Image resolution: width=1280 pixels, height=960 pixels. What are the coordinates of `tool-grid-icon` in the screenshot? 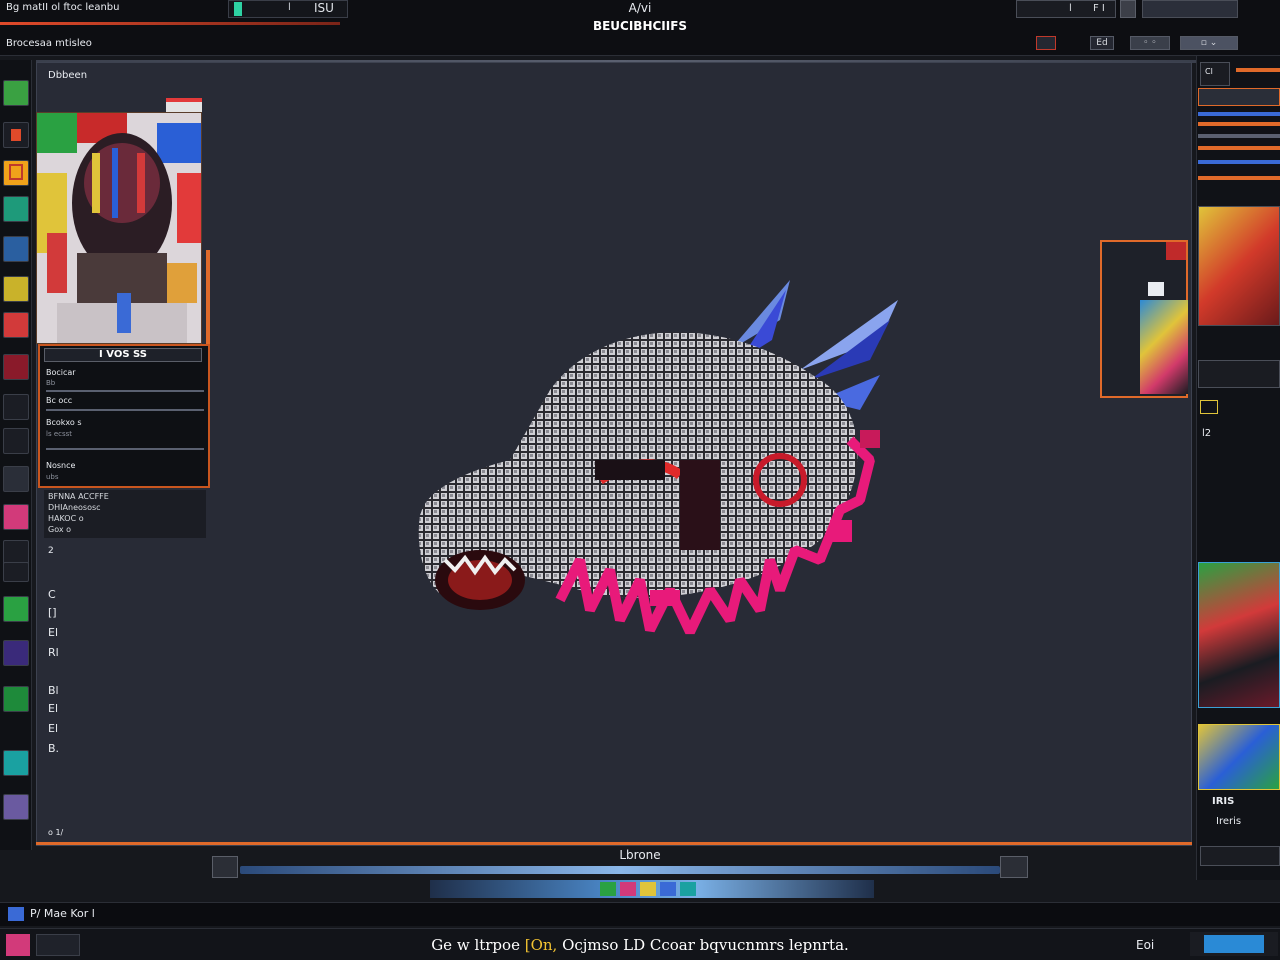 It's located at (16, 609).